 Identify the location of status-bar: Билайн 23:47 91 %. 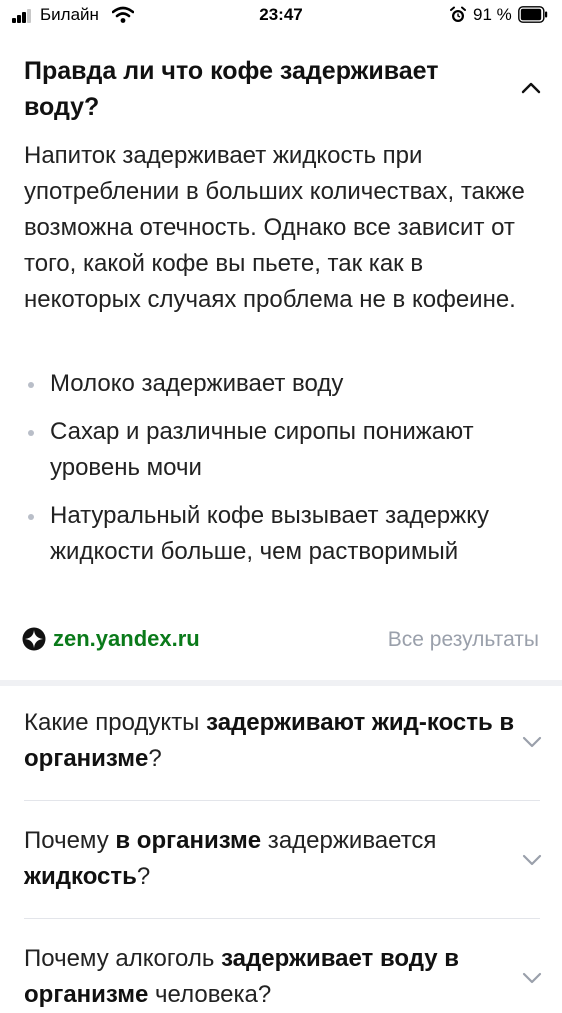
(281, 16).